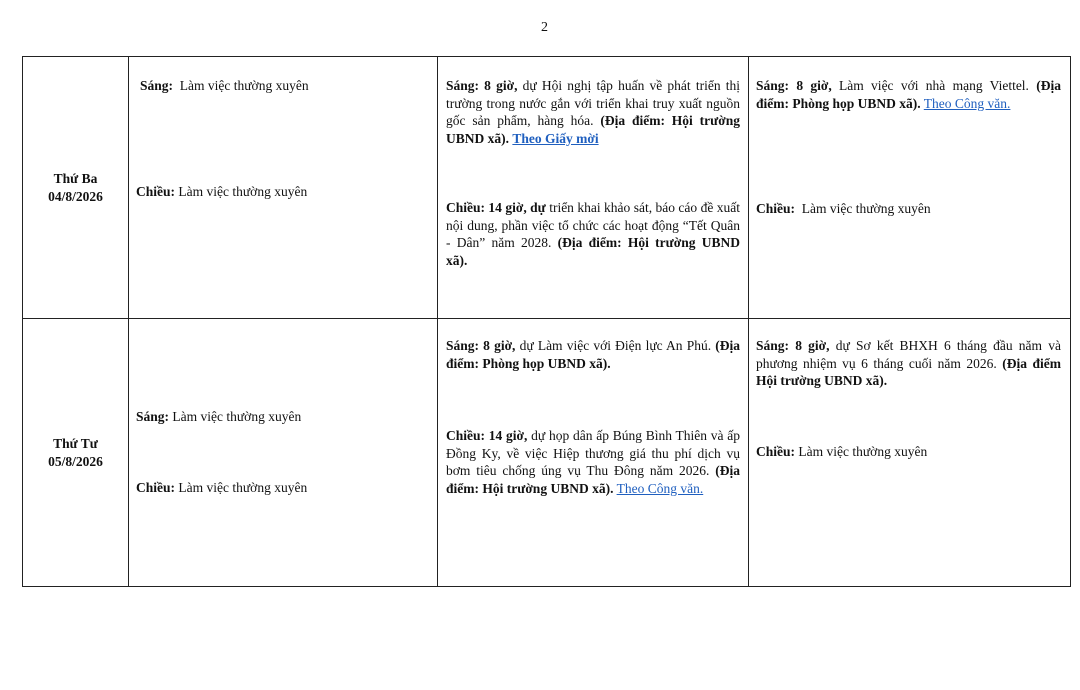 This screenshot has width=1080, height=690. Describe the element at coordinates (487, 435) in the screenshot. I see `afternoon-label: Chiều: 14 giờ,` at that location.